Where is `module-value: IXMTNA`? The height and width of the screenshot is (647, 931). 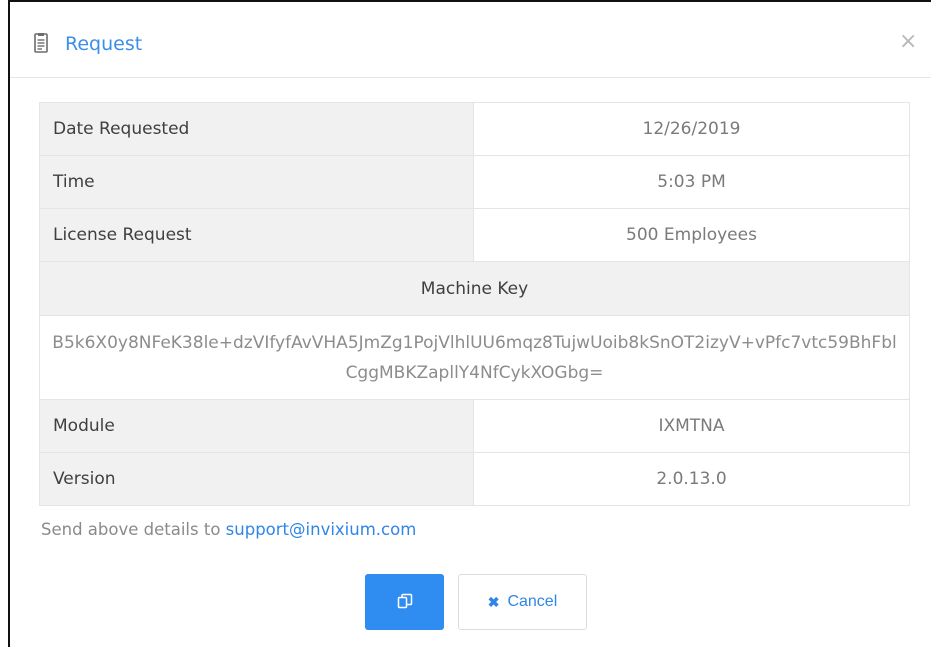
module-value: IXMTNA is located at coordinates (691, 426).